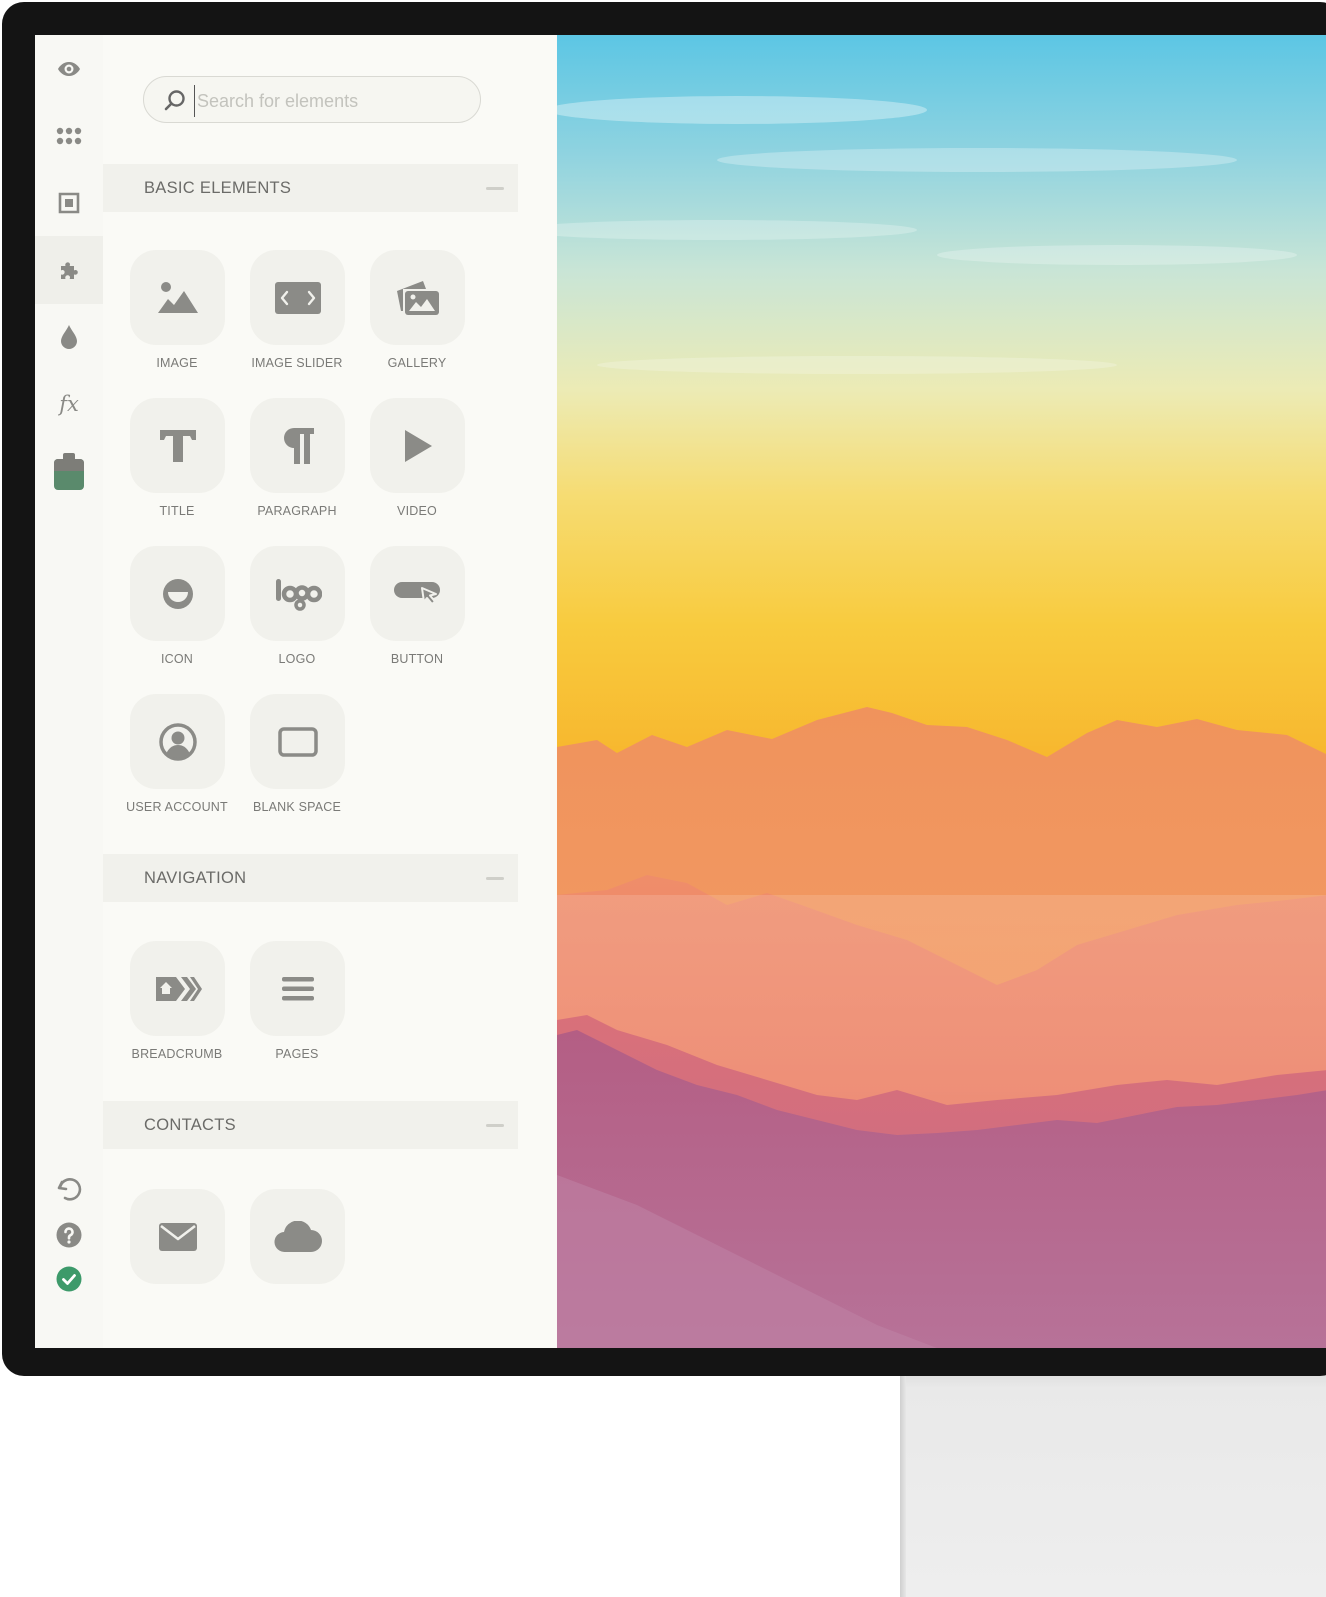 The image size is (1326, 1597). I want to click on element-user-account-tile, so click(177, 741).